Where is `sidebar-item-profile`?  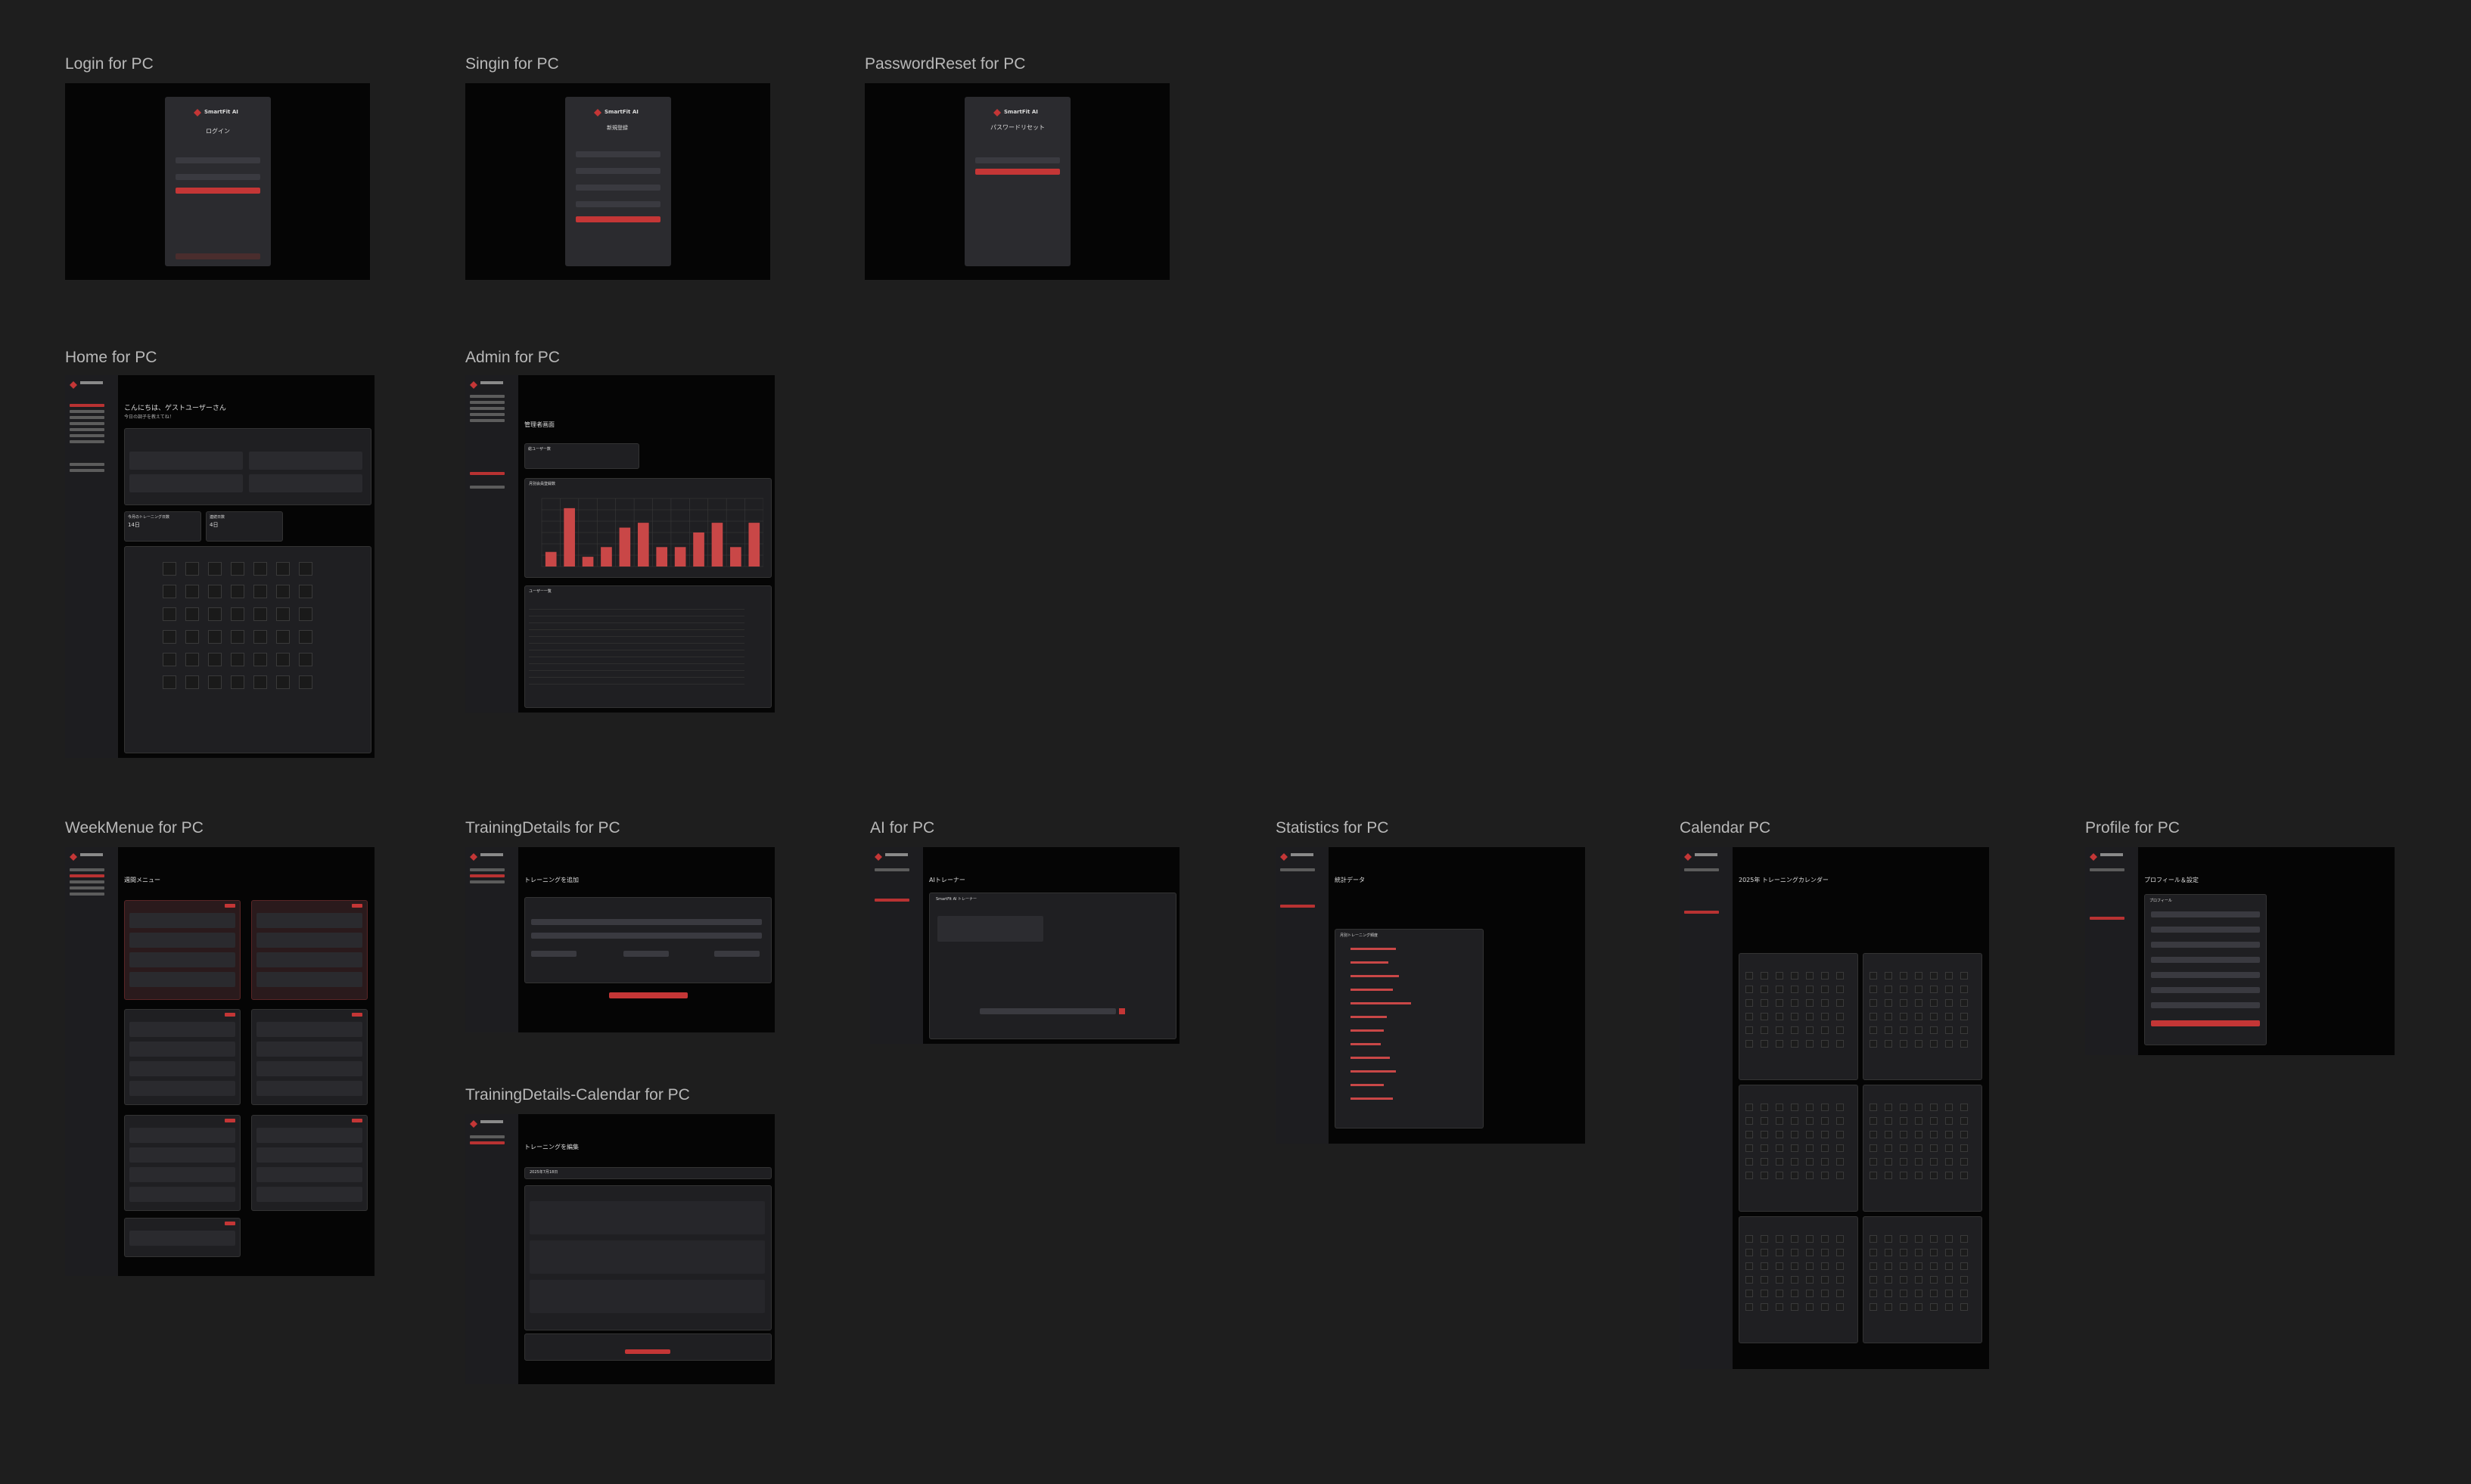
sidebar-item-profile is located at coordinates (2107, 918).